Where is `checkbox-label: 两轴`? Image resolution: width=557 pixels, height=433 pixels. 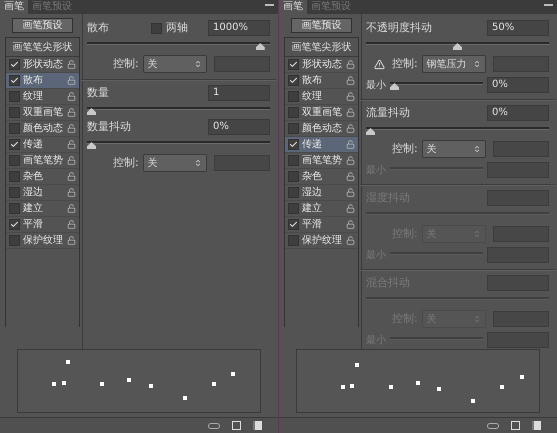
checkbox-label: 两轴 is located at coordinates (177, 28).